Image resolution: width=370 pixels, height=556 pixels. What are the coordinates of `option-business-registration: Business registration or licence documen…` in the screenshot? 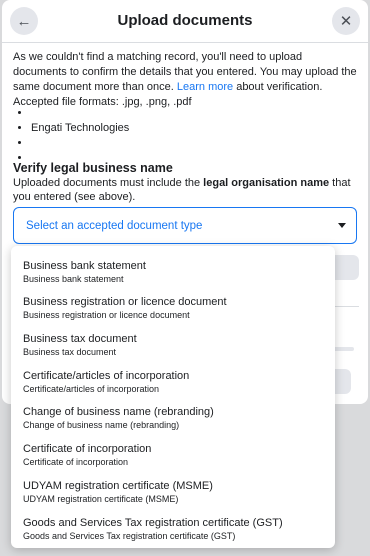 It's located at (173, 304).